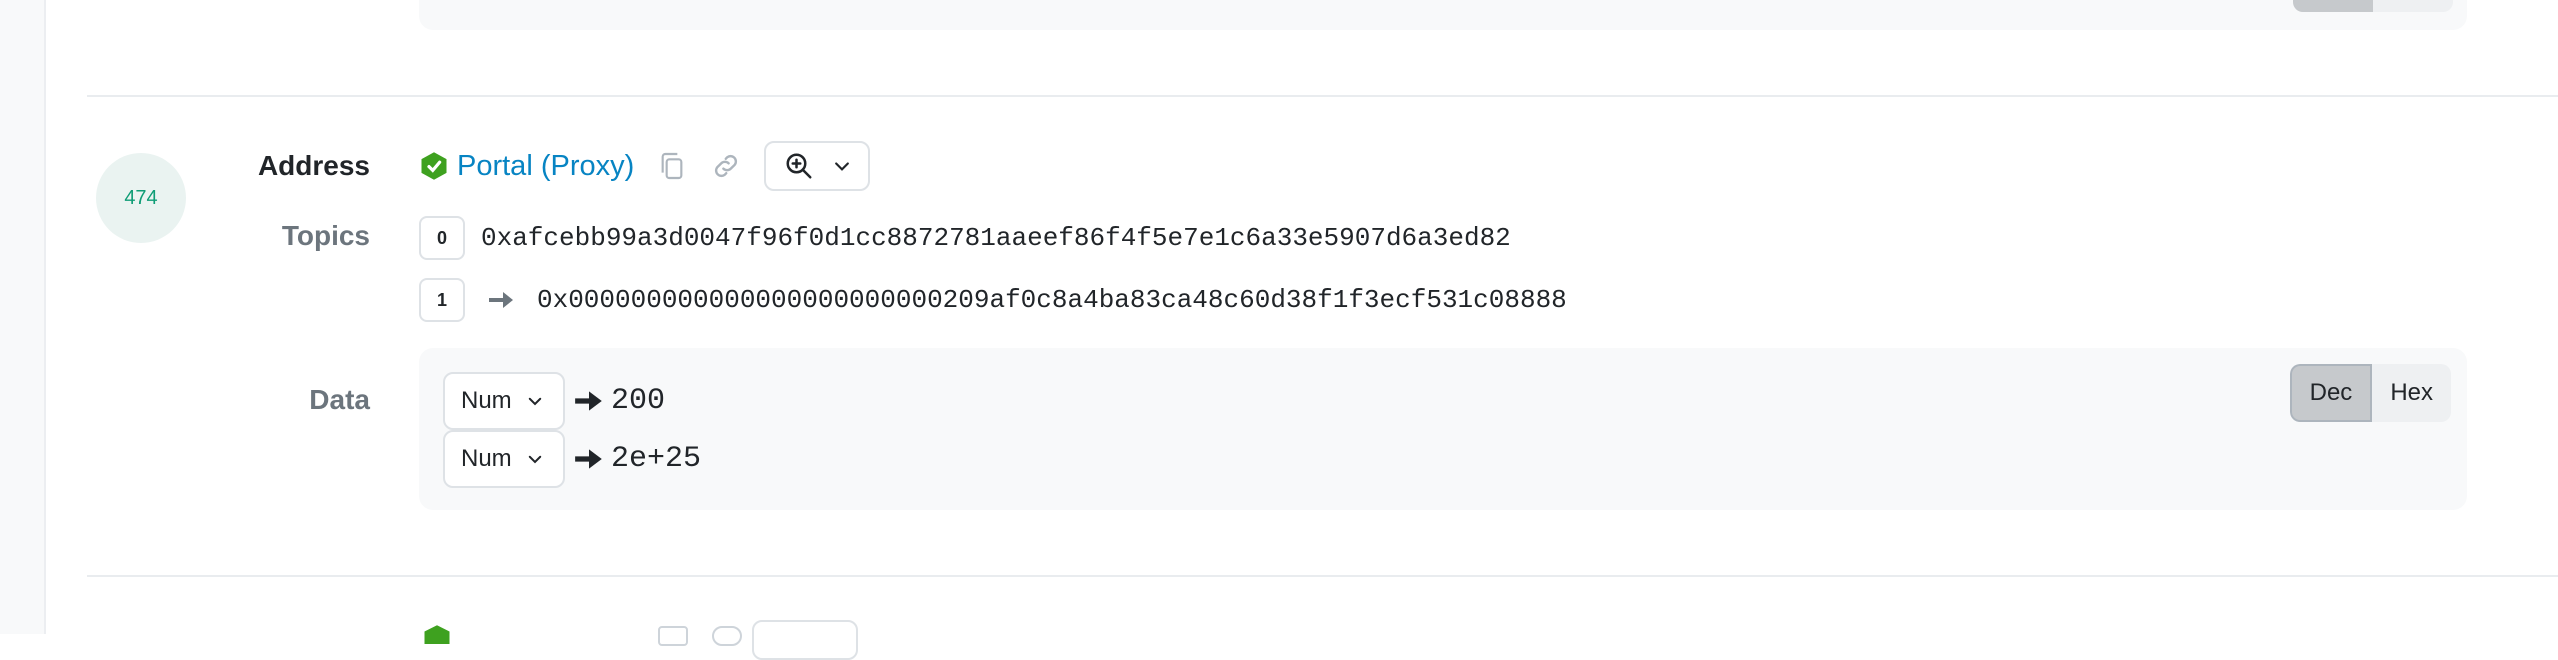 This screenshot has height=660, width=2558. Describe the element at coordinates (645, 166) in the screenshot. I see `address-row: Portal (Proxy)` at that location.